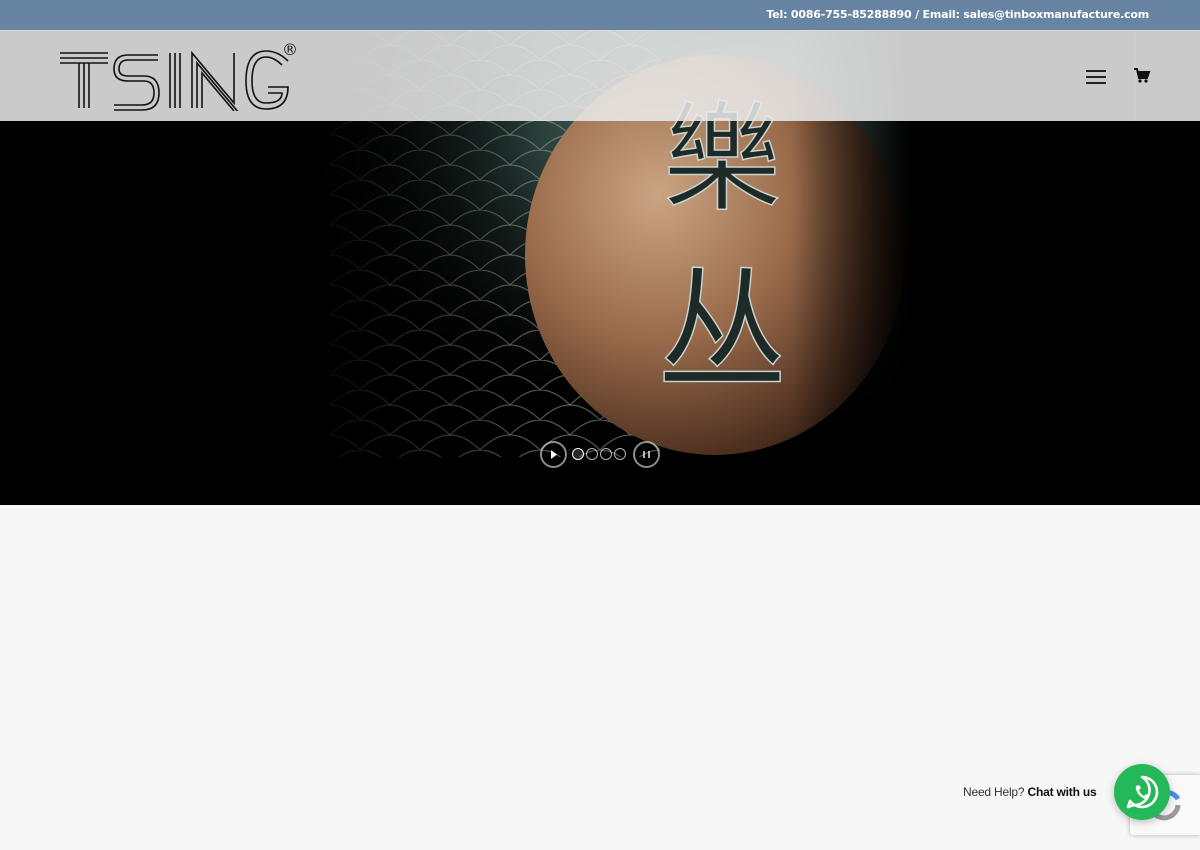 The image size is (1200, 850). I want to click on hamburger-menu-icon, so click(1096, 71).